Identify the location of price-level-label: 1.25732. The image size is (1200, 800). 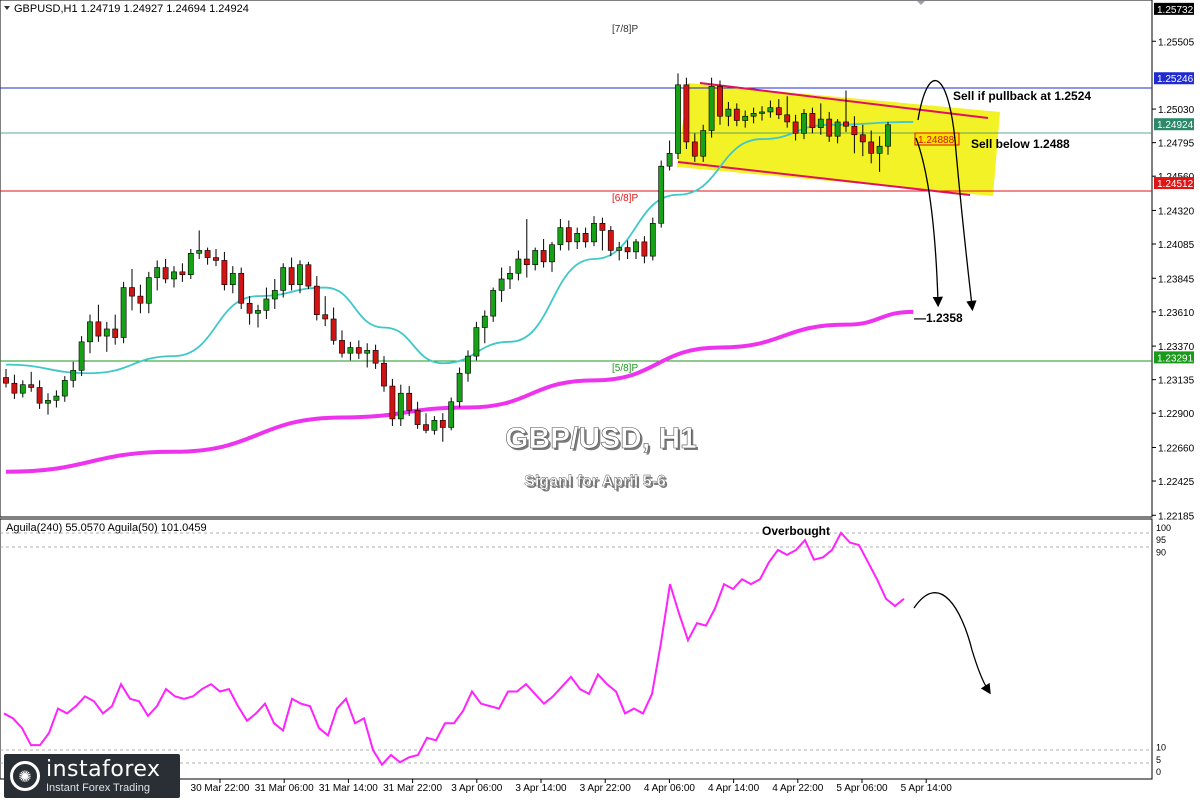
(1174, 9).